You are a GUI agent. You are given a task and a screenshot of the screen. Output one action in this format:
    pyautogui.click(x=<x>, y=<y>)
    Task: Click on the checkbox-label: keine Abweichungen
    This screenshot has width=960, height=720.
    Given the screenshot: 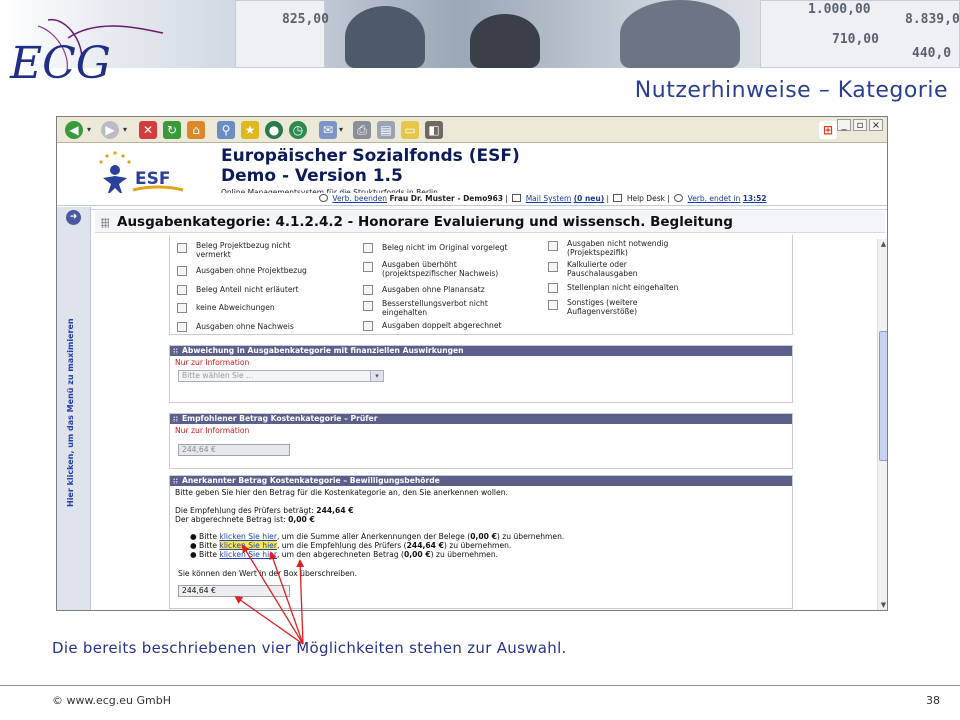 What is the action you would take?
    pyautogui.click(x=235, y=307)
    